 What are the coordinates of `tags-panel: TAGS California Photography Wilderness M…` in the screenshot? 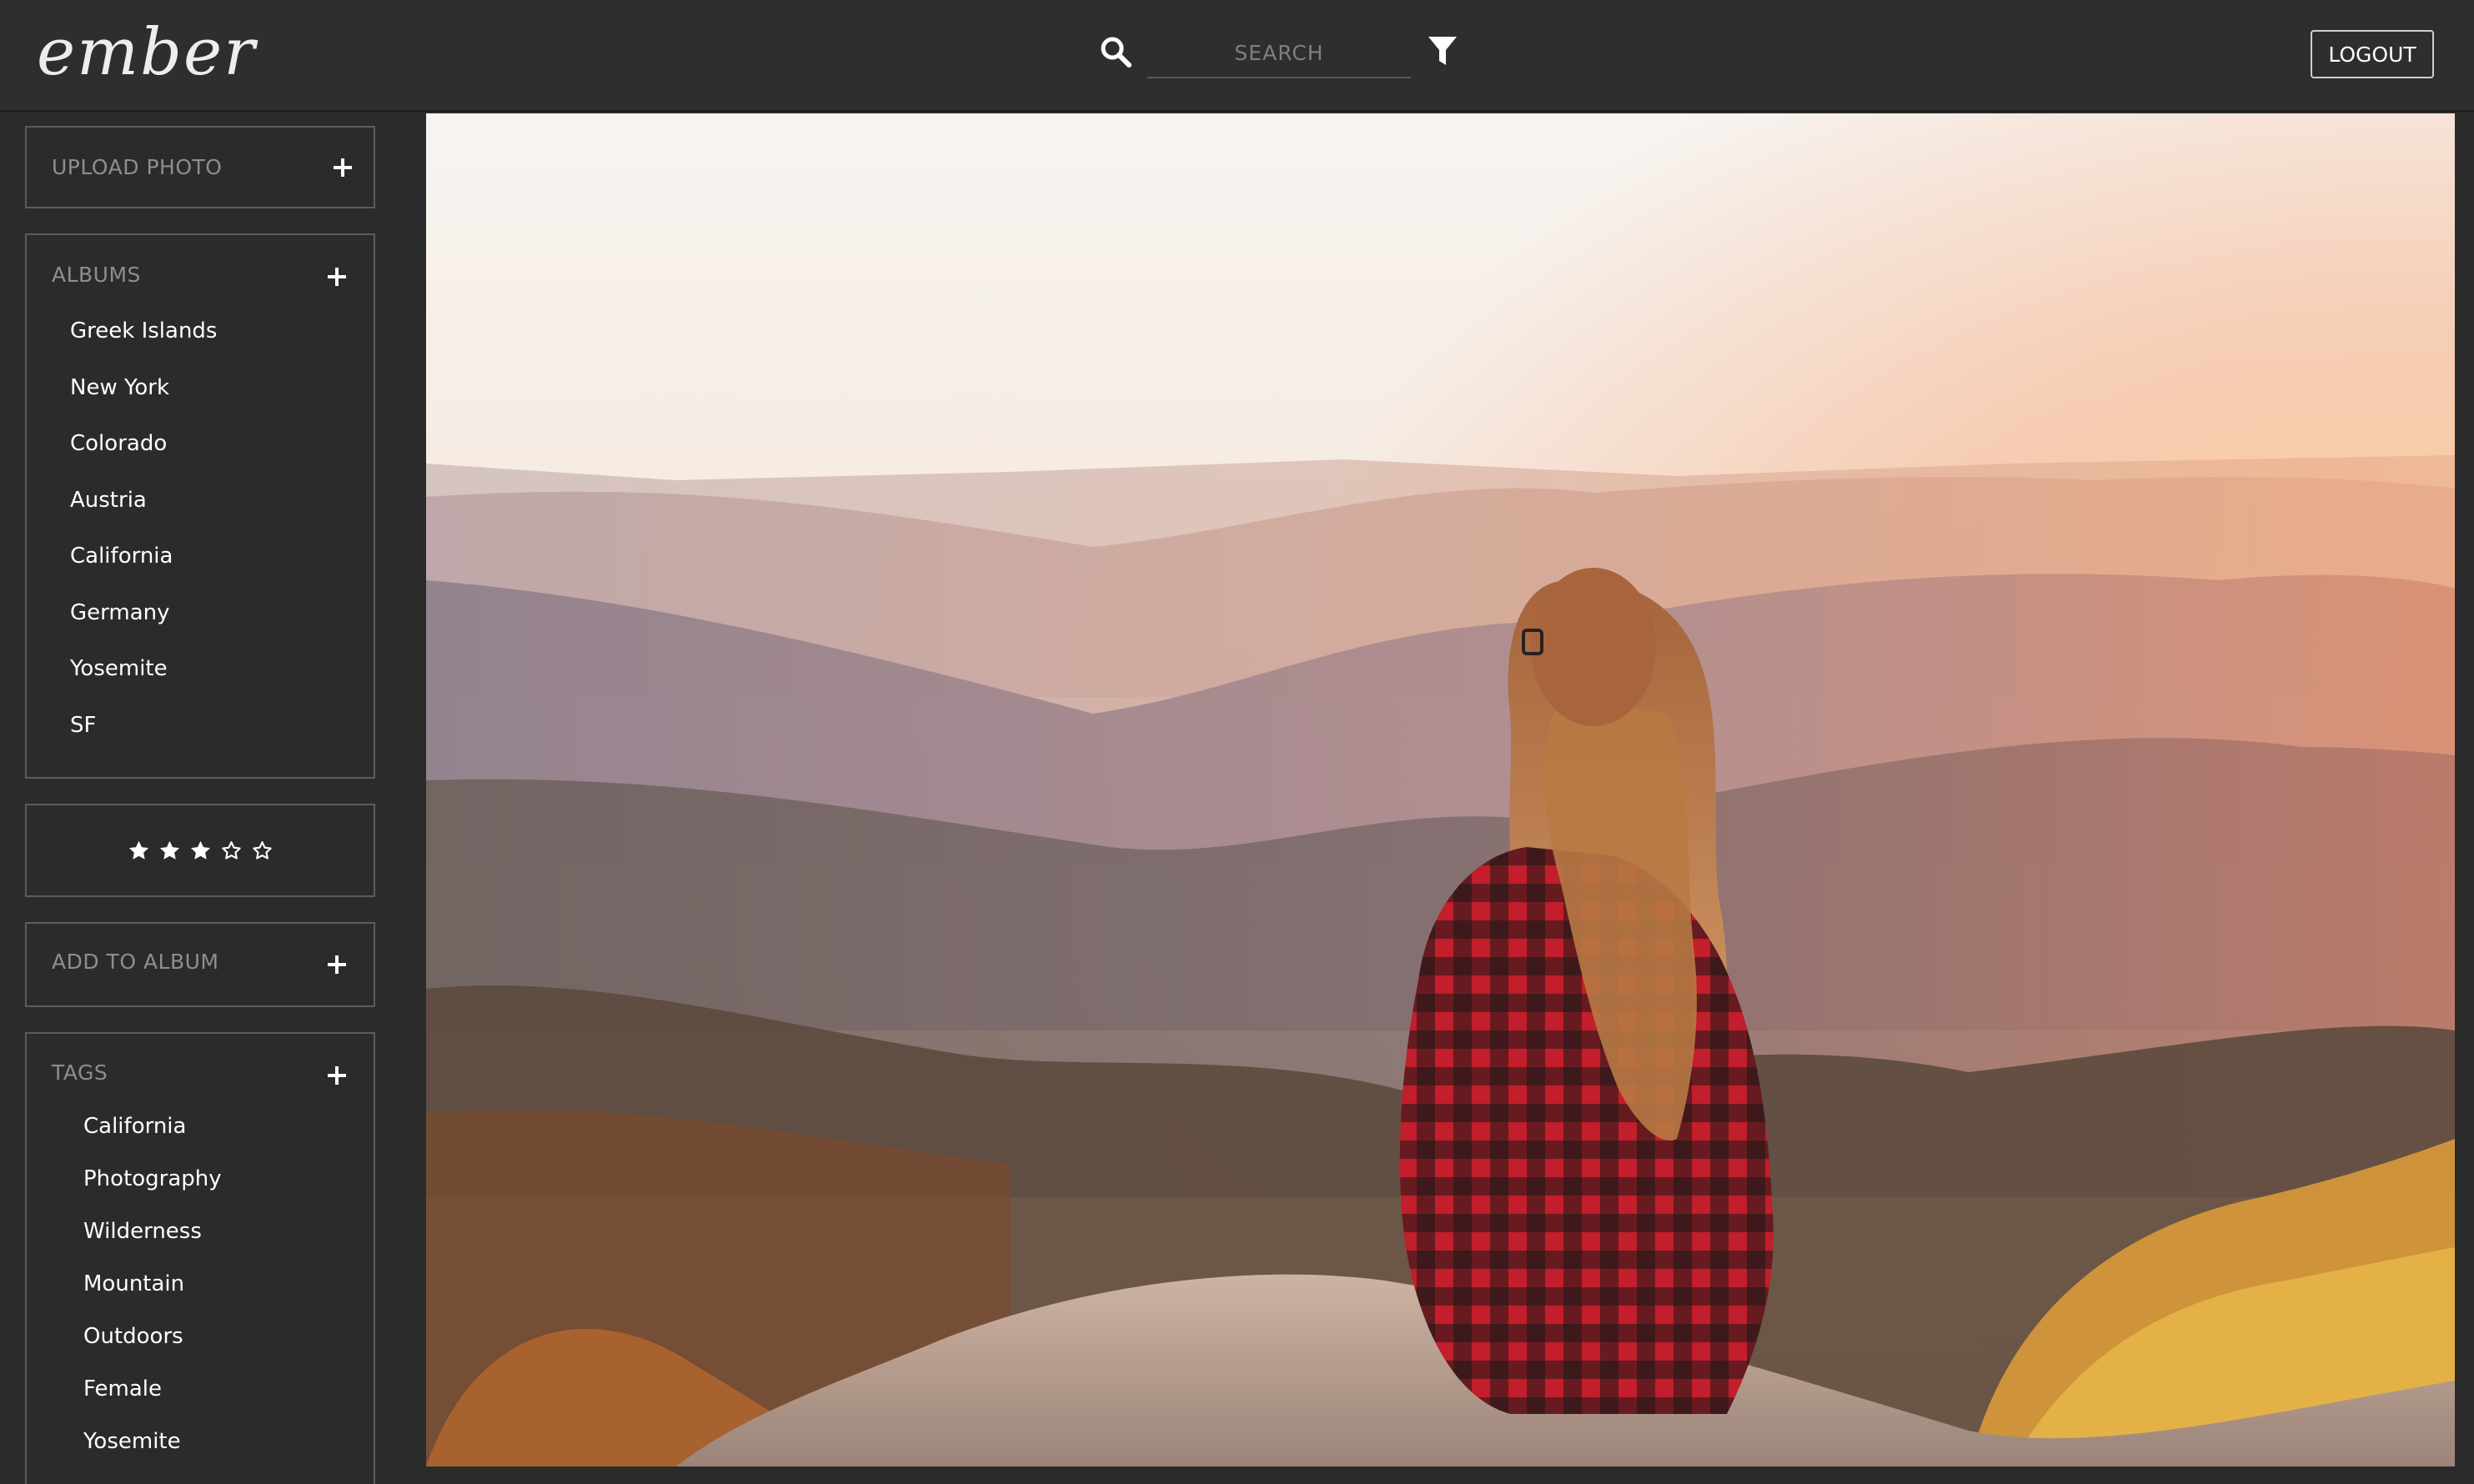 It's located at (200, 1258).